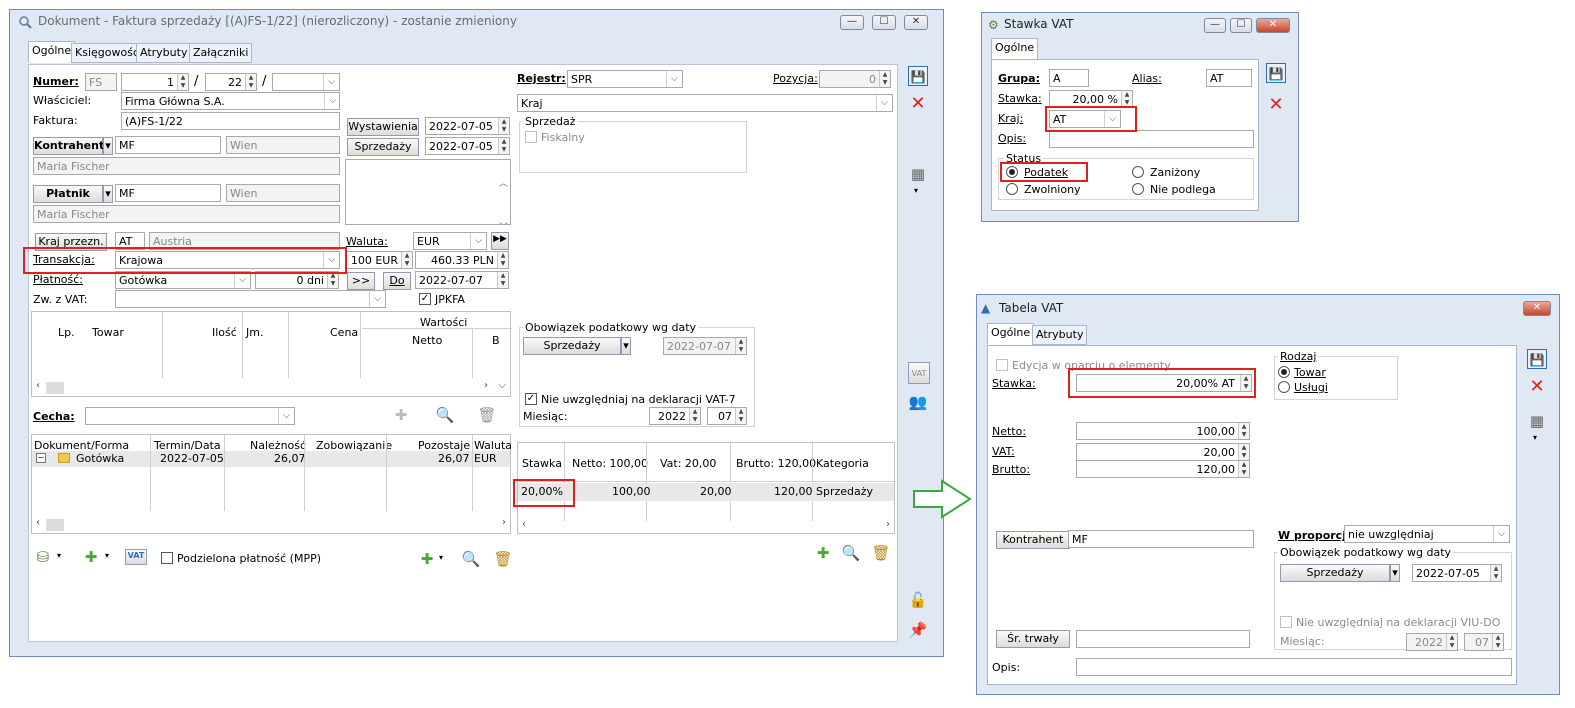  I want to click on scrollbar: ︿﹀, so click(503, 193).